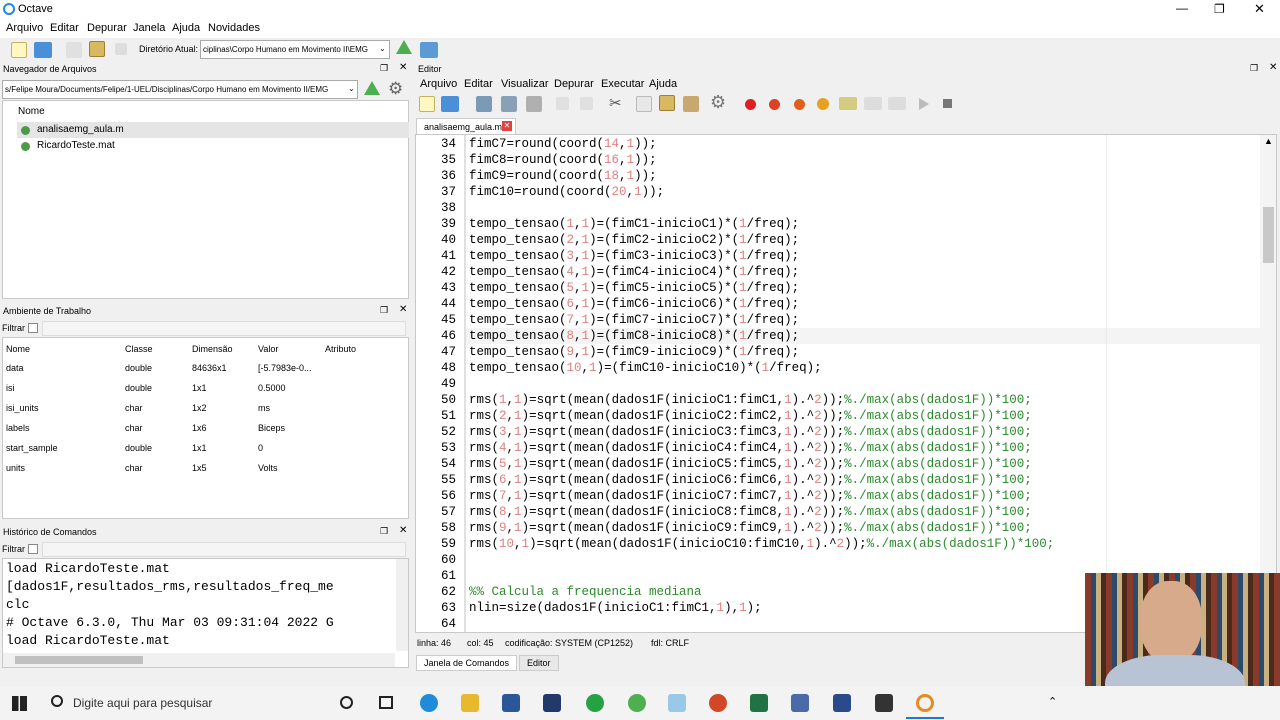 Image resolution: width=1280 pixels, height=720 pixels. Describe the element at coordinates (57, 701) in the screenshot. I see `search-icon` at that location.